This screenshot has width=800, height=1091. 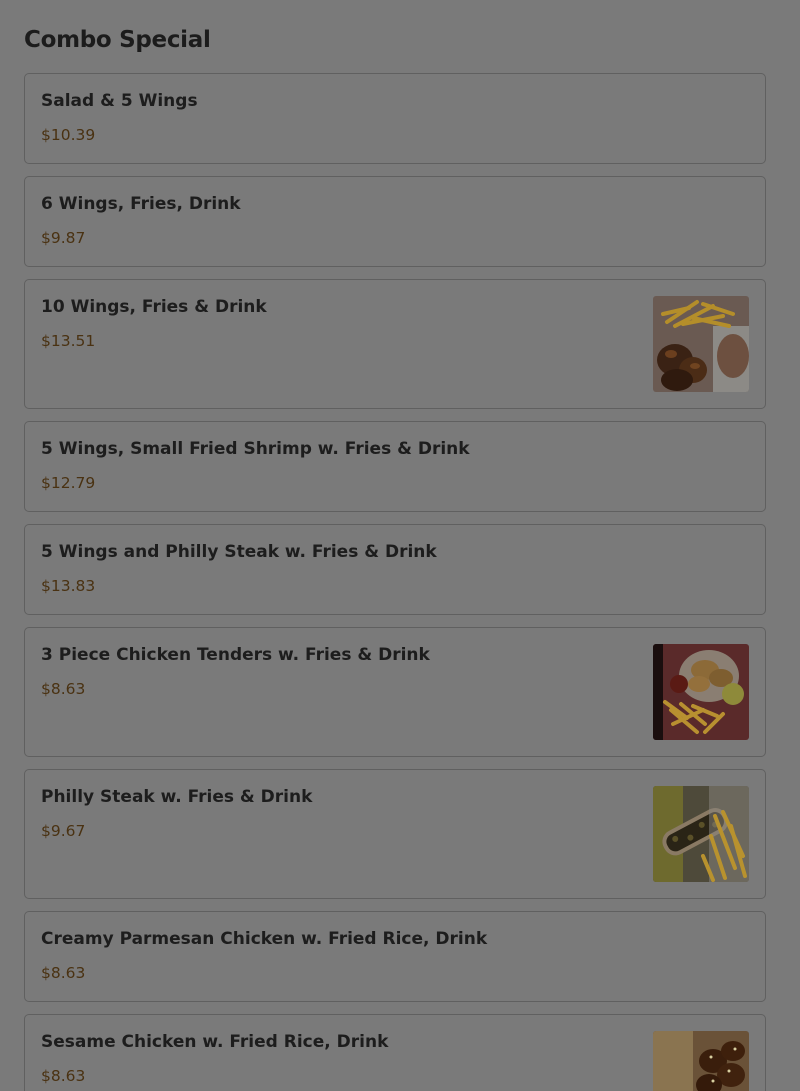 I want to click on sesame-chicken-photo, so click(x=701, y=1061).